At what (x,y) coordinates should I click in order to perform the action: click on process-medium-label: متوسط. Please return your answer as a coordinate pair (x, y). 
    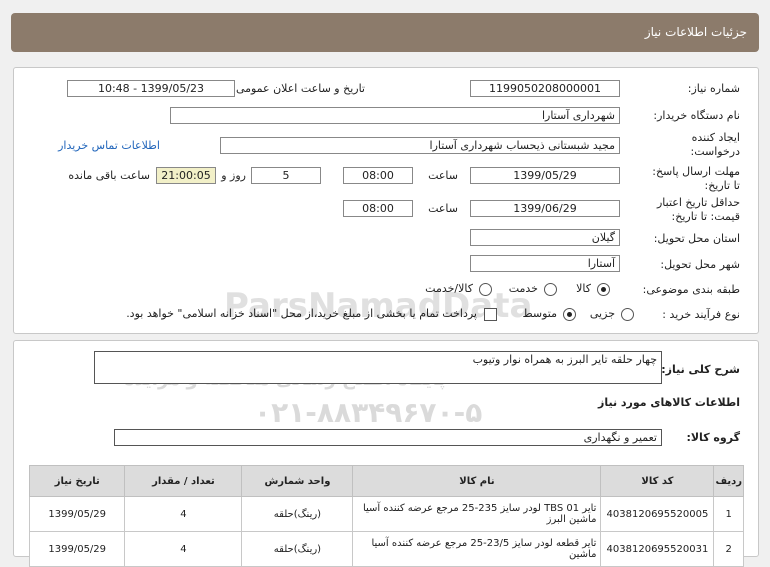
    Looking at the image, I should click on (539, 313).